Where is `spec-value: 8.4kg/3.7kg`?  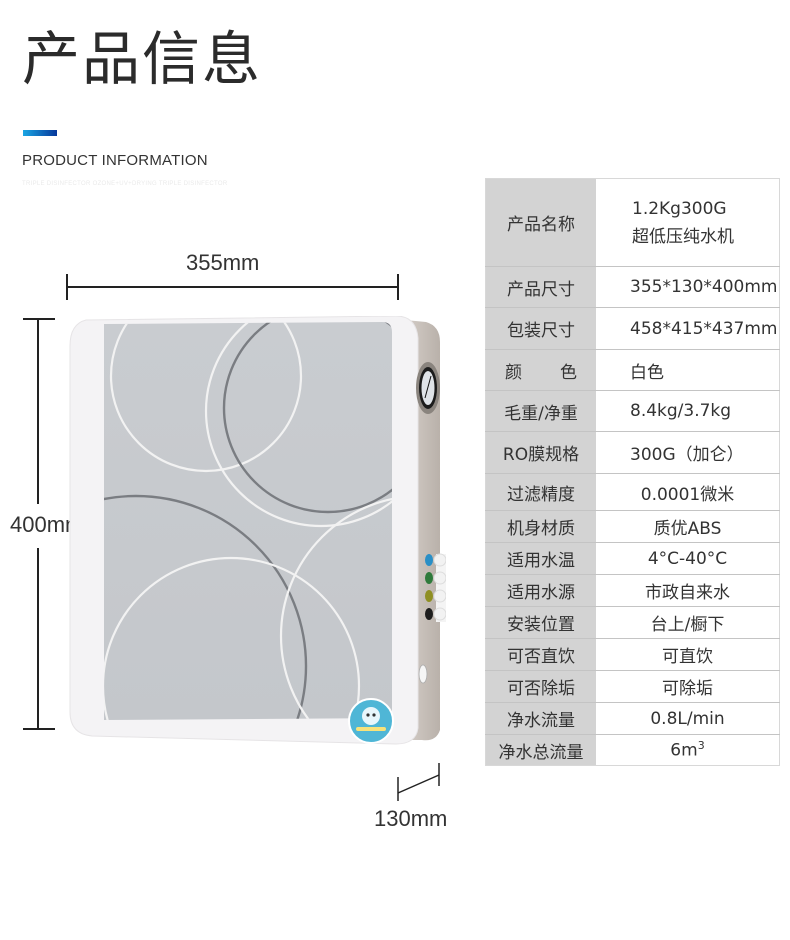 spec-value: 8.4kg/3.7kg is located at coordinates (688, 411).